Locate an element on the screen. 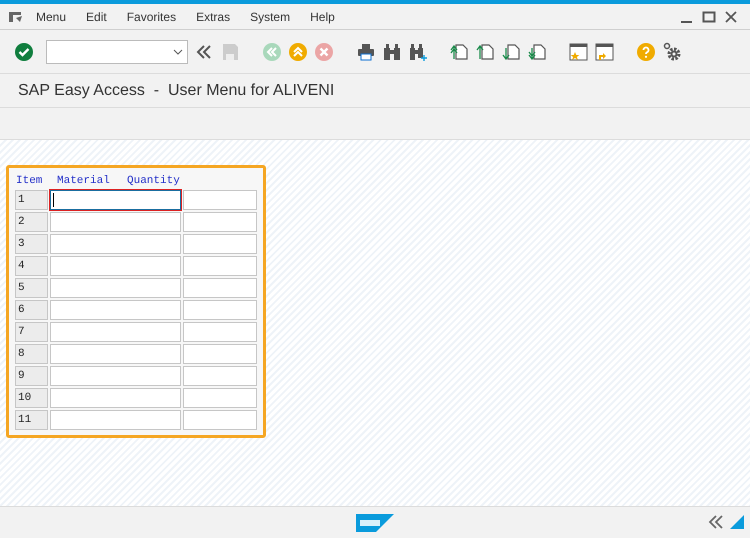 The height and width of the screenshot is (538, 750). item-number-cell: 2 is located at coordinates (31, 222).